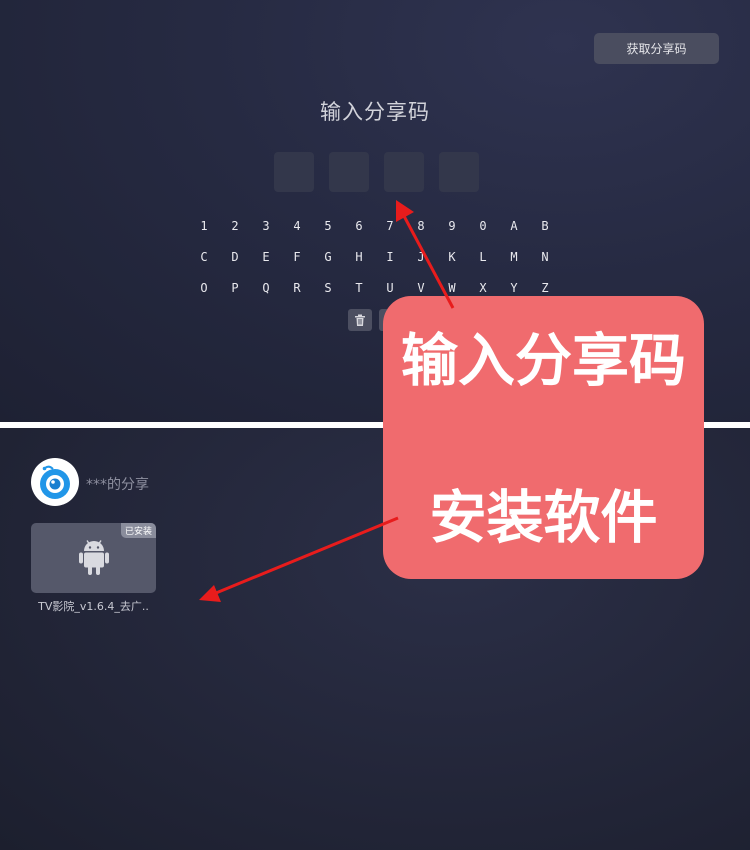  Describe the element at coordinates (307, 555) in the screenshot. I see `arrow-to-app` at that location.